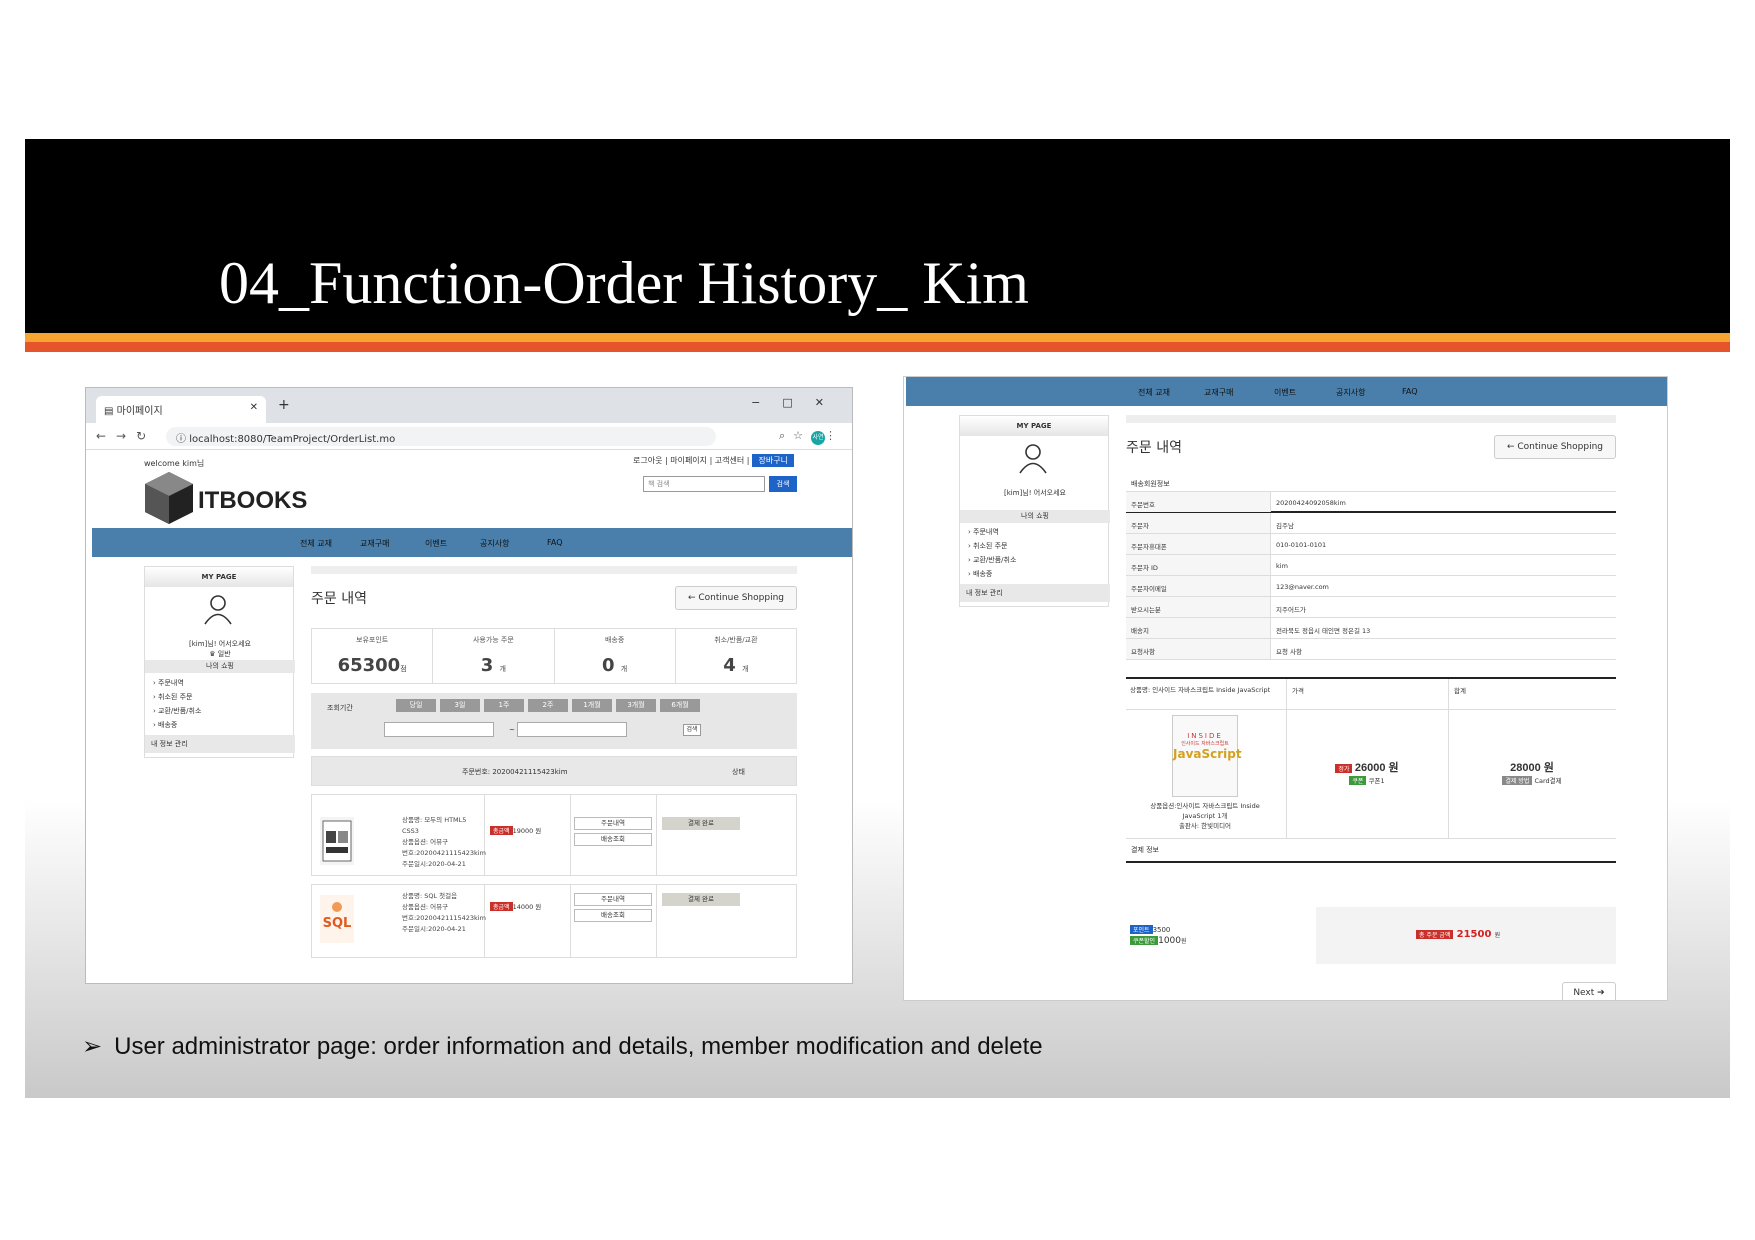 This screenshot has height=1240, width=1755. Describe the element at coordinates (1311, 503) in the screenshot. I see `row-value: 20200424092058kim` at that location.